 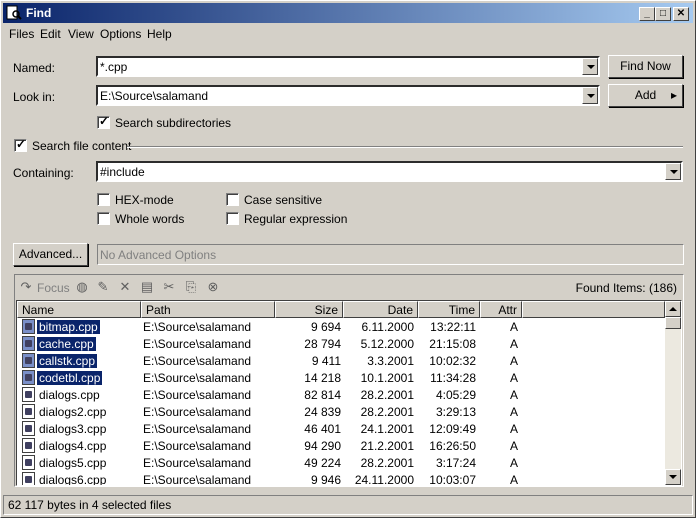 What do you see at coordinates (232, 199) in the screenshot?
I see `case-sensitive-checkbox` at bounding box center [232, 199].